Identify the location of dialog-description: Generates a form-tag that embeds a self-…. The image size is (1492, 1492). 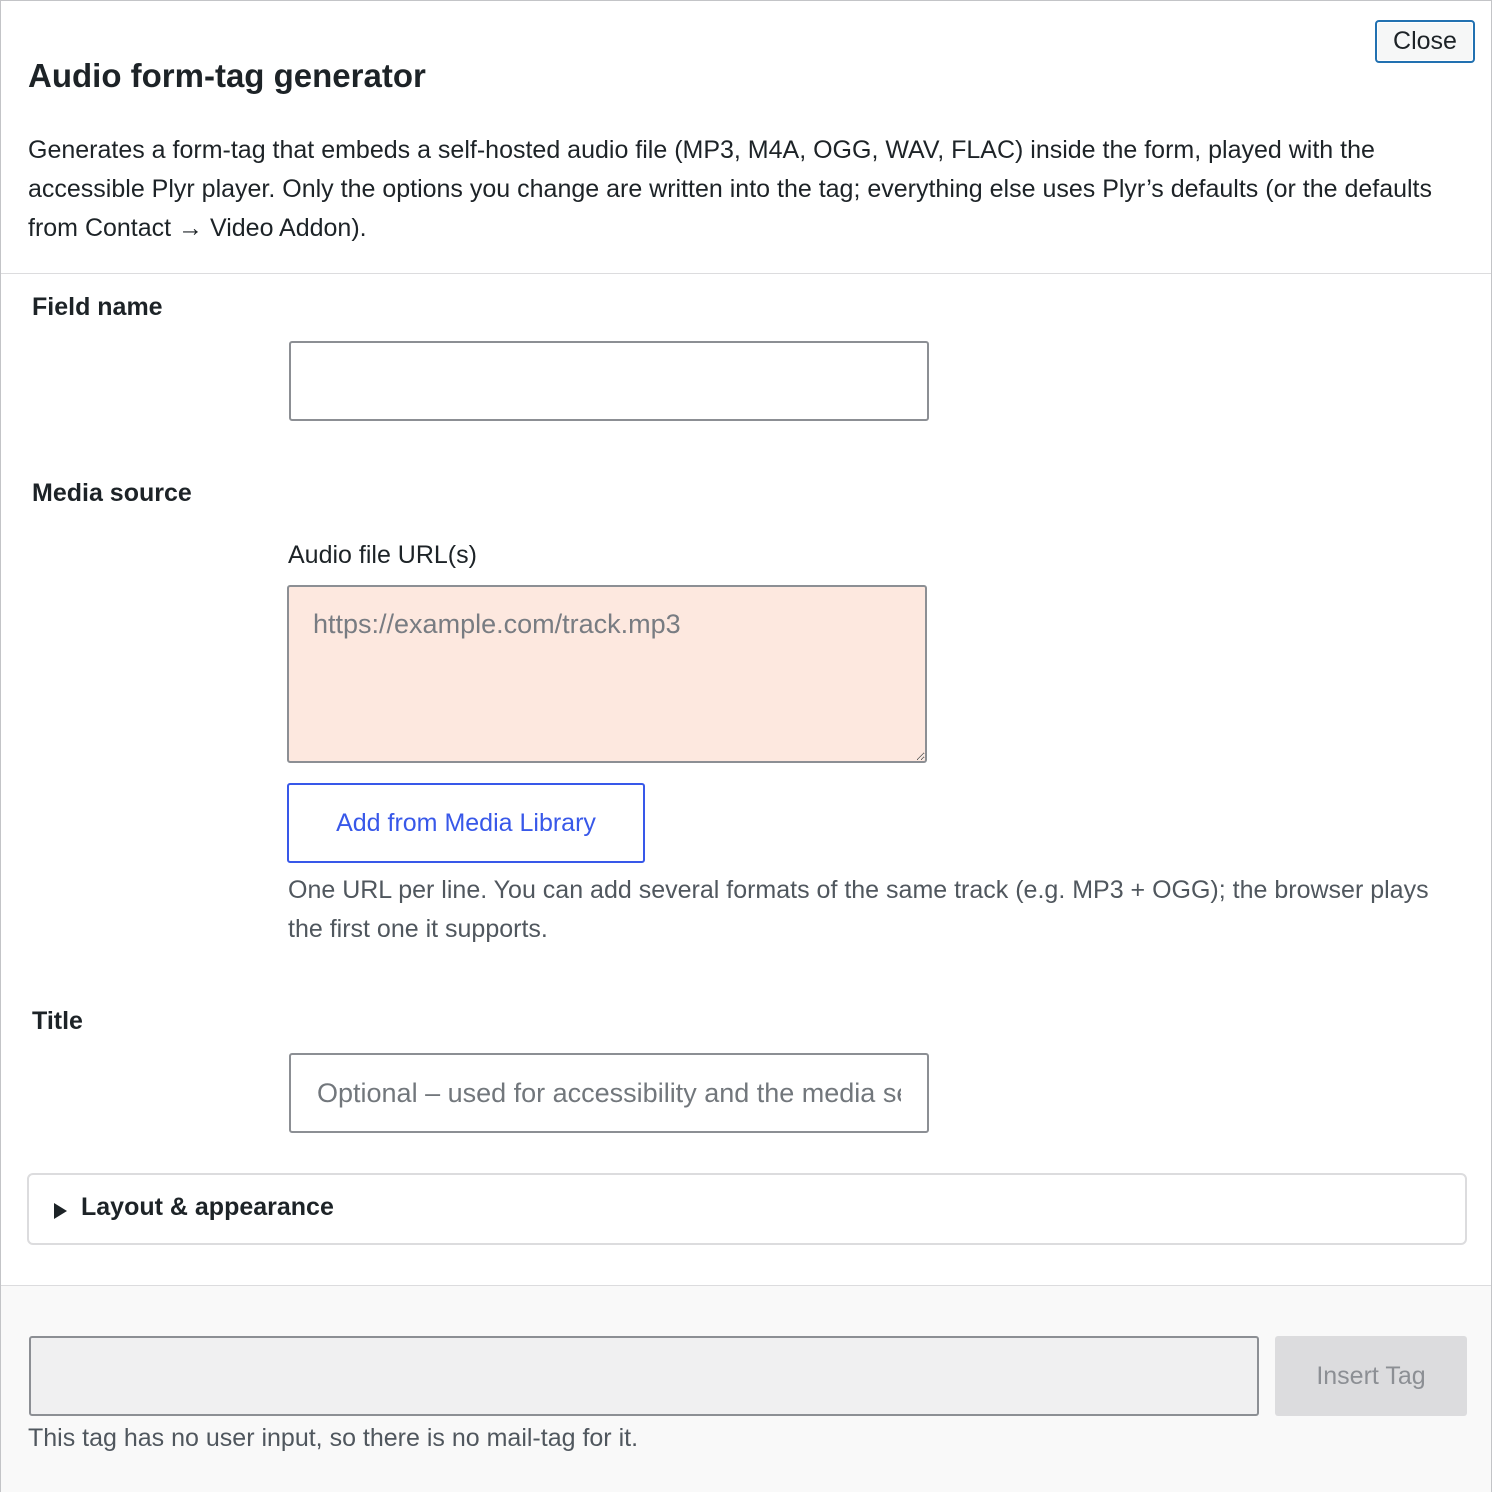
(730, 189).